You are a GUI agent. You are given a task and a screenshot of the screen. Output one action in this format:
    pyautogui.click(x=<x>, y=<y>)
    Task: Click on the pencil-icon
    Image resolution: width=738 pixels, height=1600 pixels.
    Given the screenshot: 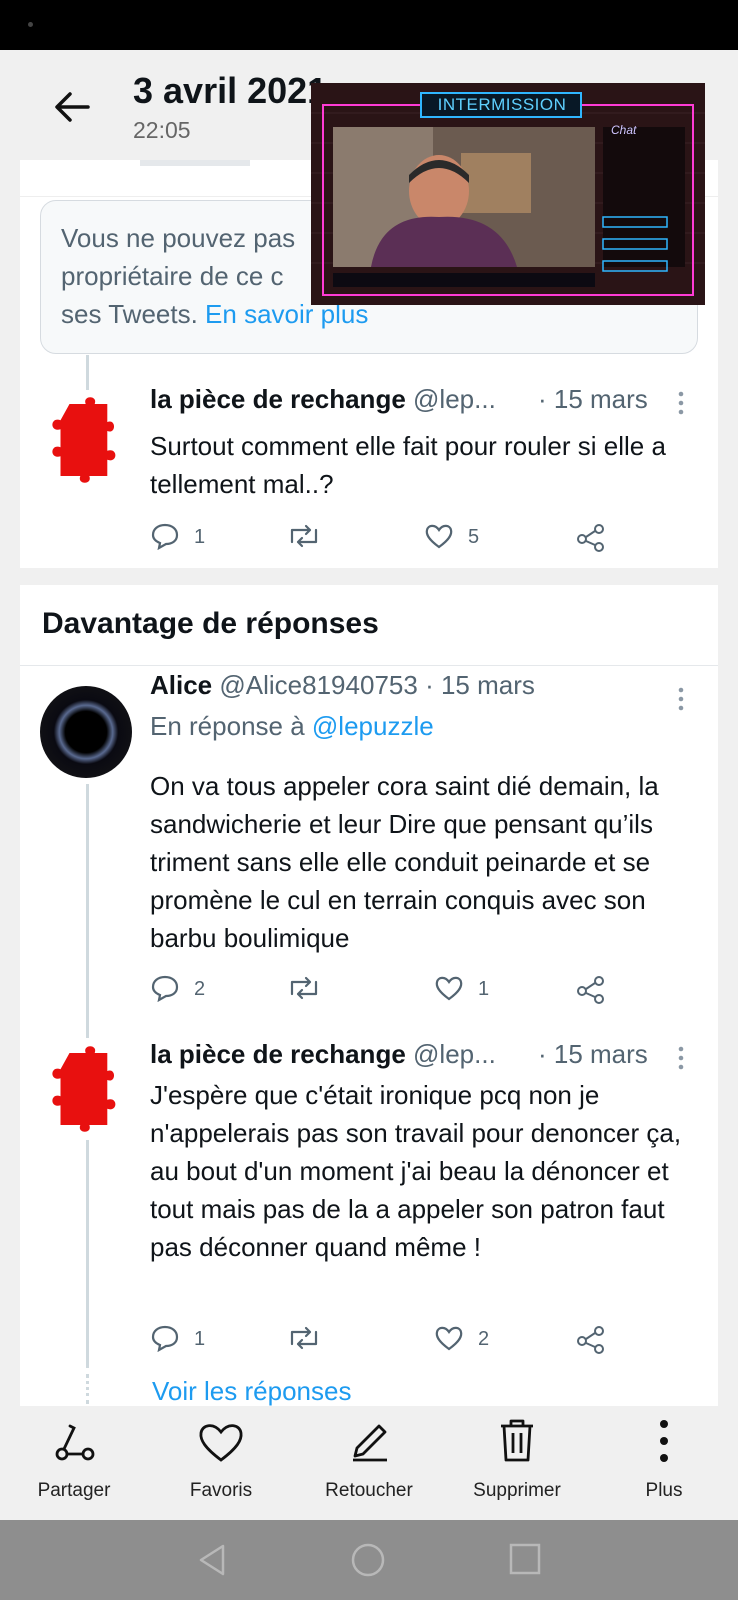 What is the action you would take?
    pyautogui.click(x=370, y=1443)
    